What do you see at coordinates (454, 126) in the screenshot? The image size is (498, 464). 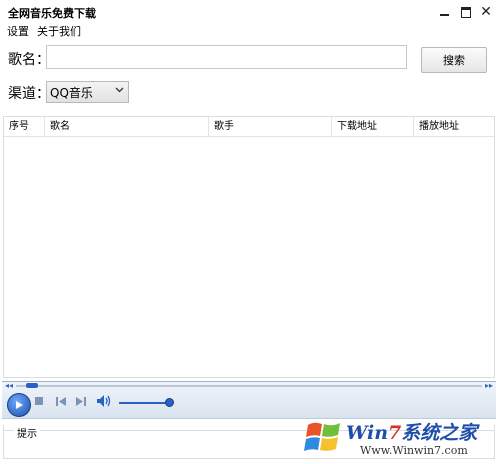 I see `column-header-play-url: 播放地址` at bounding box center [454, 126].